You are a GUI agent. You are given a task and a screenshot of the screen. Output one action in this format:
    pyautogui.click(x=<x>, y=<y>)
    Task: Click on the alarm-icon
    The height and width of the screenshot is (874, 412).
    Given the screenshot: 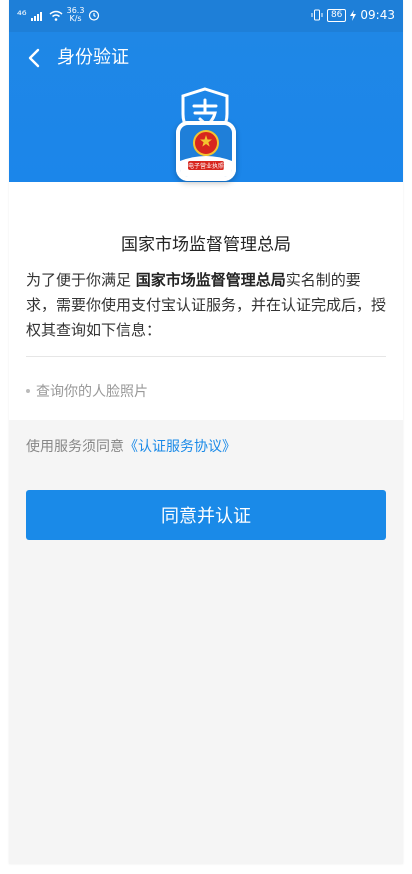 What is the action you would take?
    pyautogui.click(x=94, y=15)
    